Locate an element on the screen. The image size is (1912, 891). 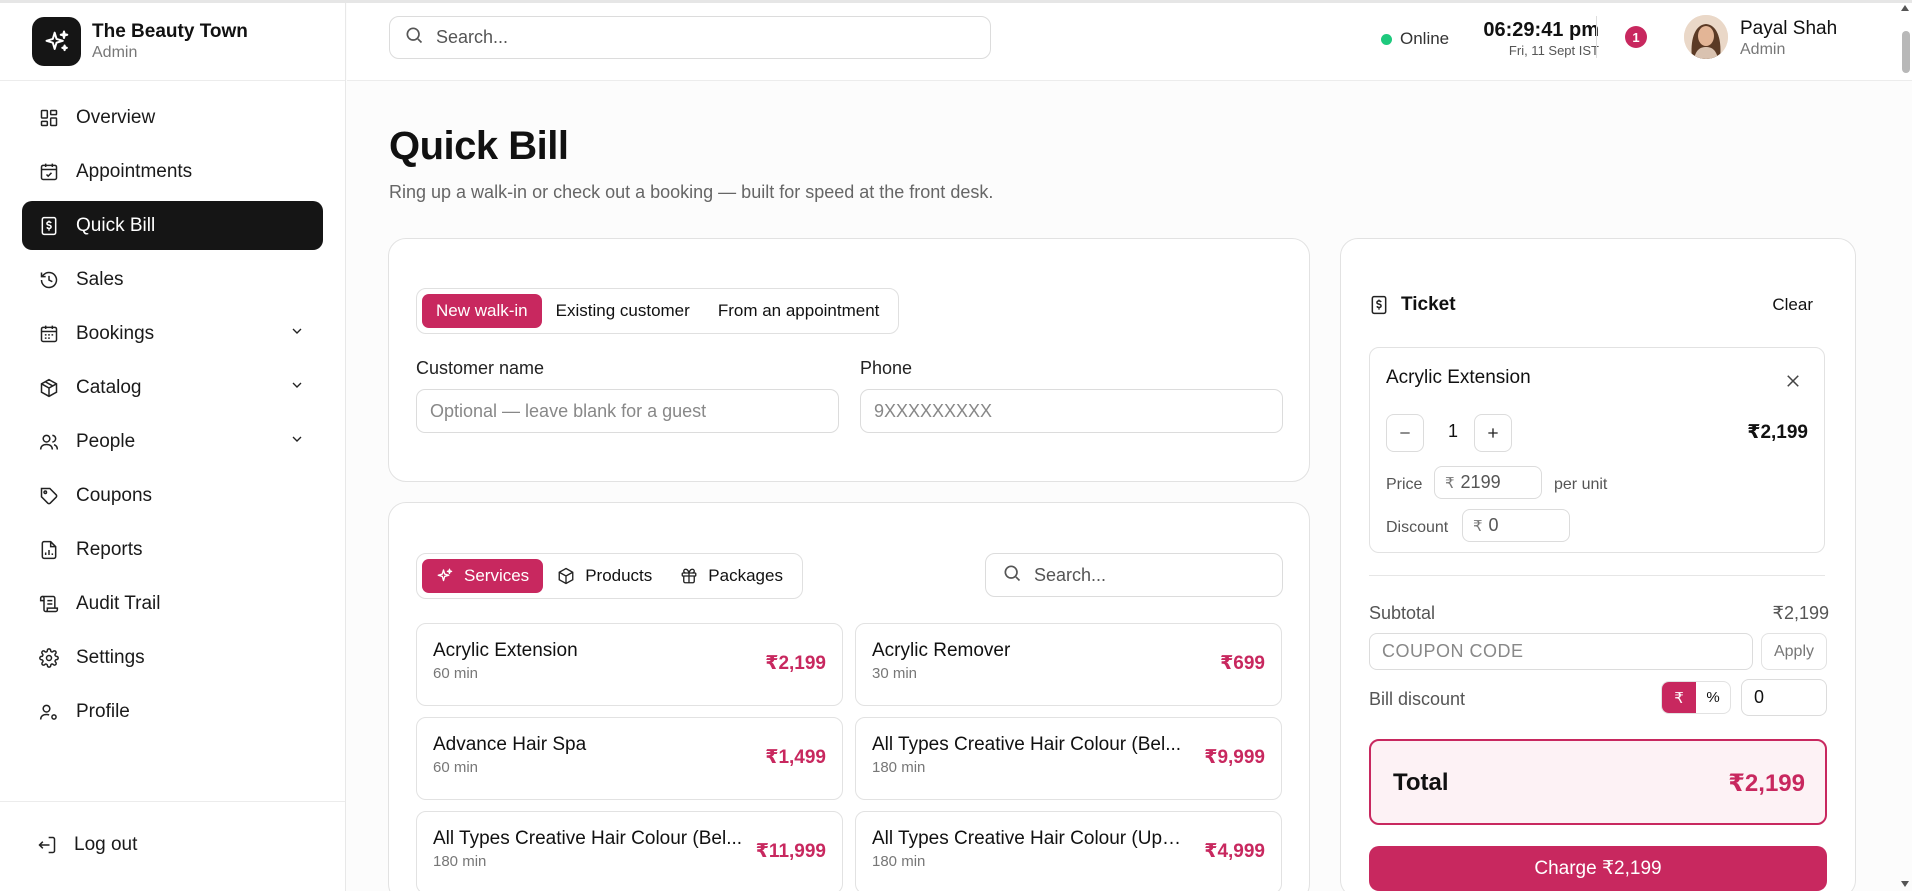
catalog-search is located at coordinates (1134, 575).